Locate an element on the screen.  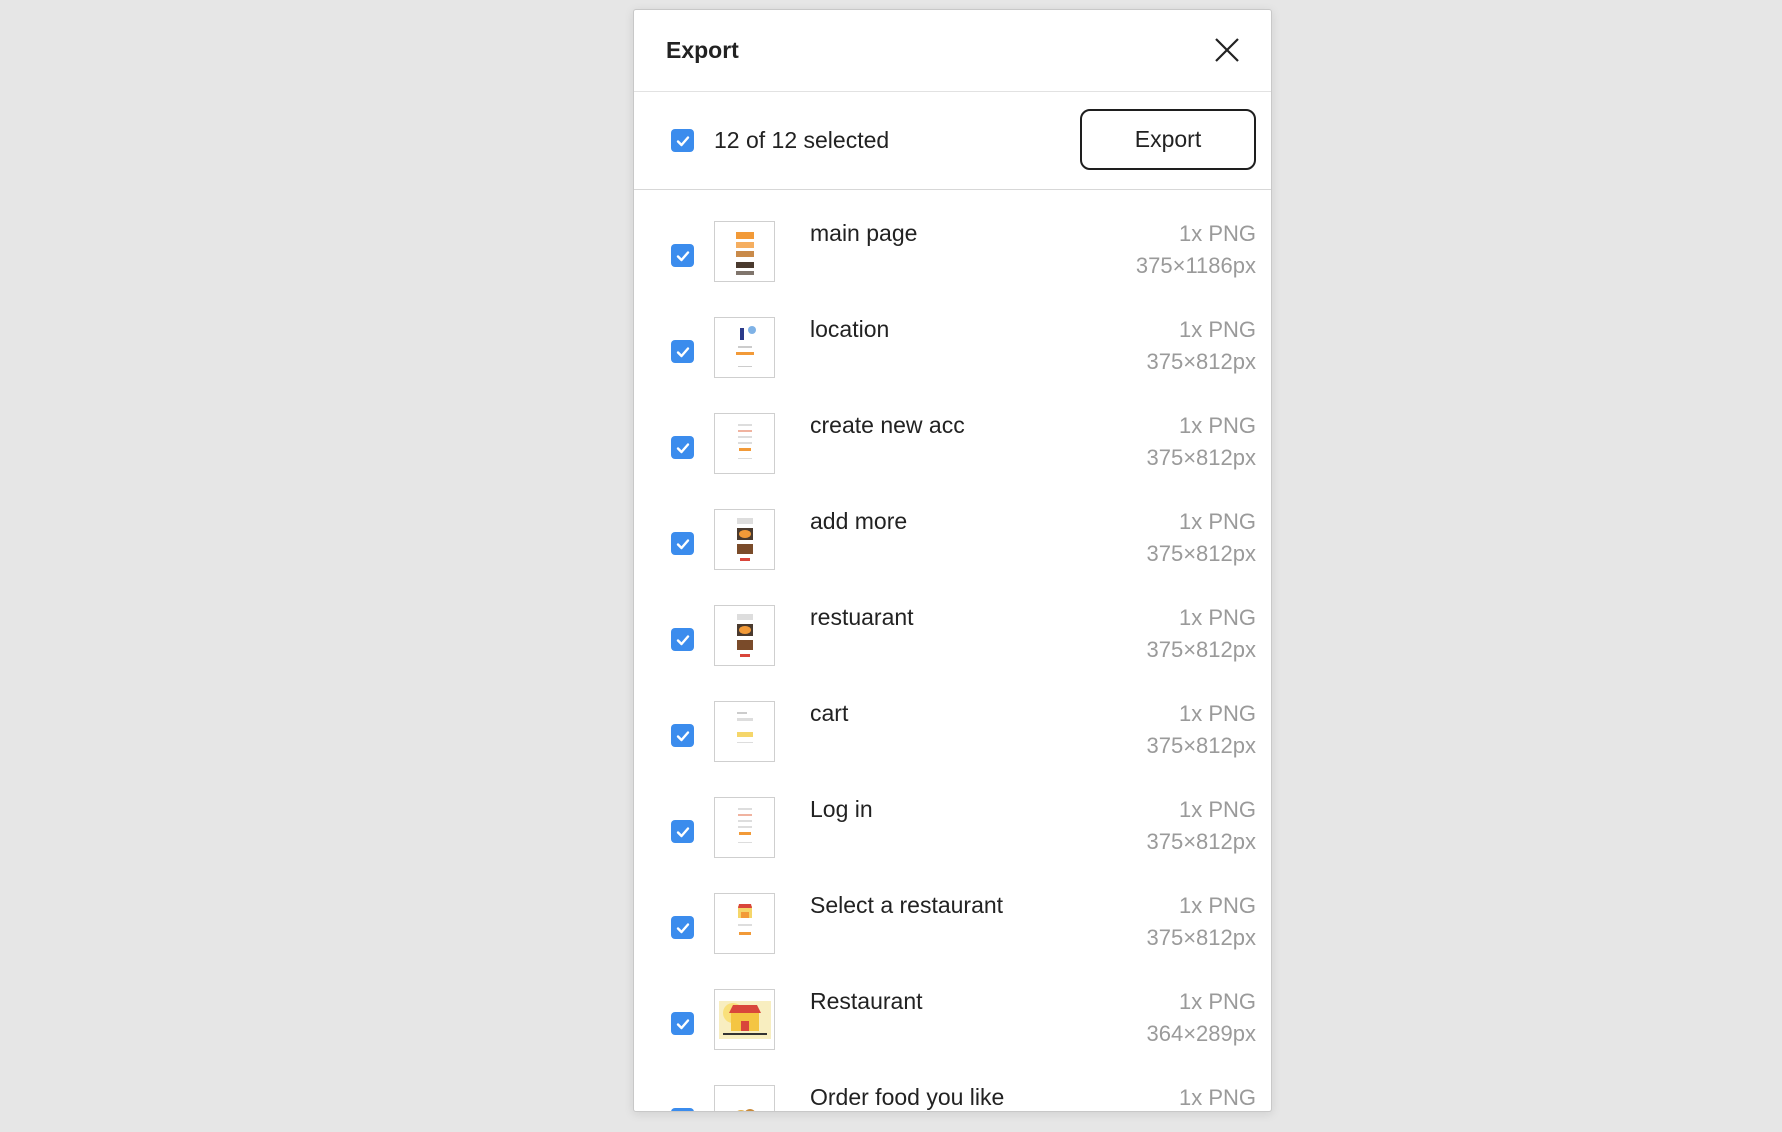
list-item: Restaurant 1x PNG 364×289px is located at coordinates (952, 1032).